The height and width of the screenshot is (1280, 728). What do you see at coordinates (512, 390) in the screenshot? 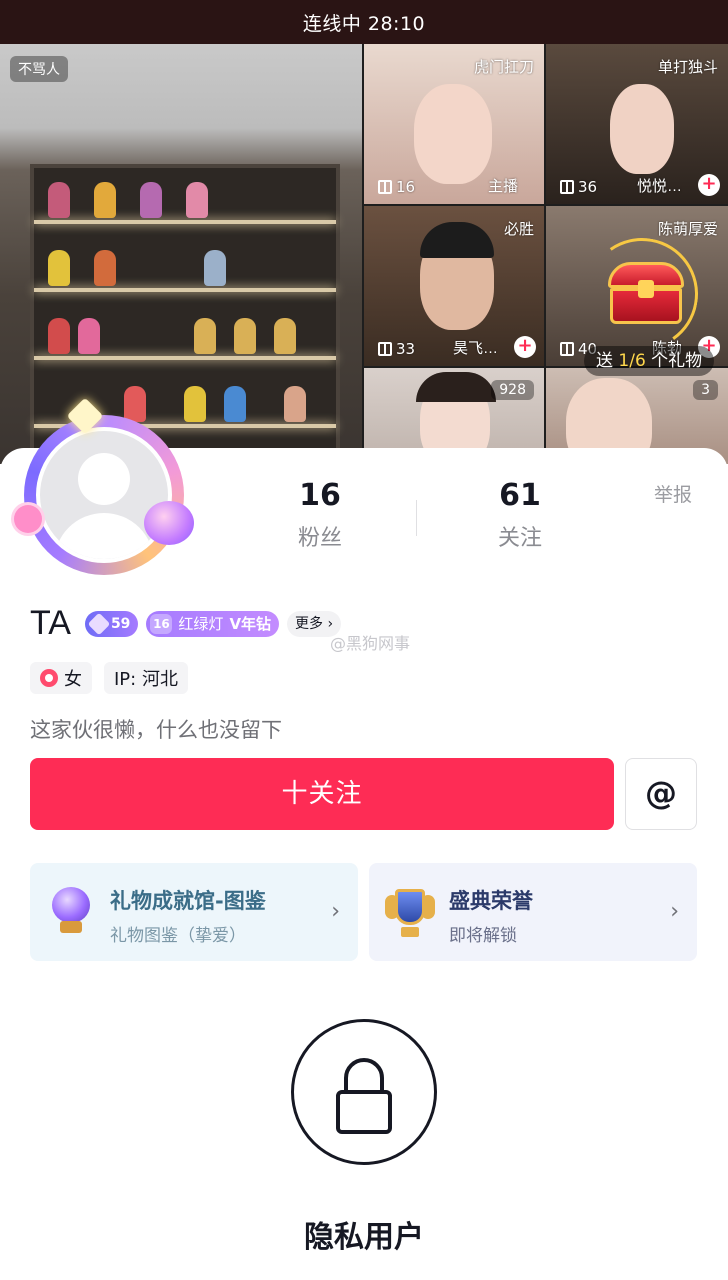
I see `viewer-count-badge: 928` at bounding box center [512, 390].